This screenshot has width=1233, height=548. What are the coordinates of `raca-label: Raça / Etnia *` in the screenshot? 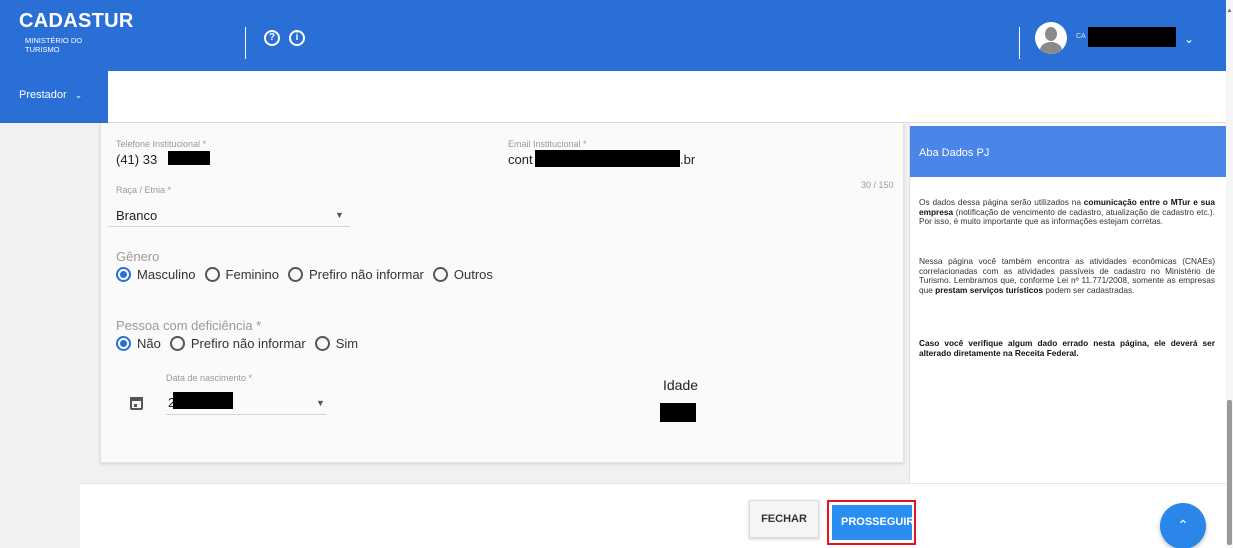 It's located at (144, 190).